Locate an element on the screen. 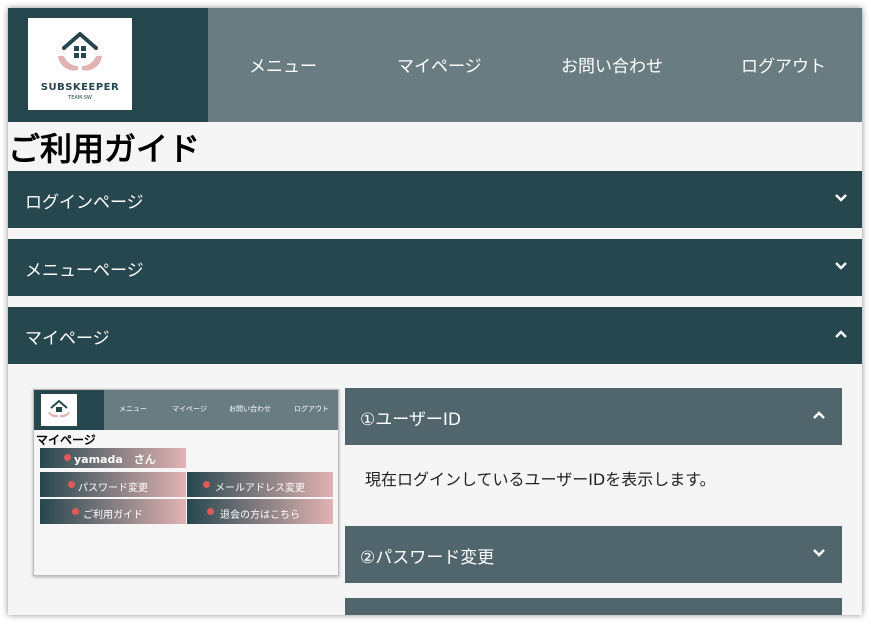 The image size is (871, 625). nav-contact: お問い合わせ is located at coordinates (612, 64).